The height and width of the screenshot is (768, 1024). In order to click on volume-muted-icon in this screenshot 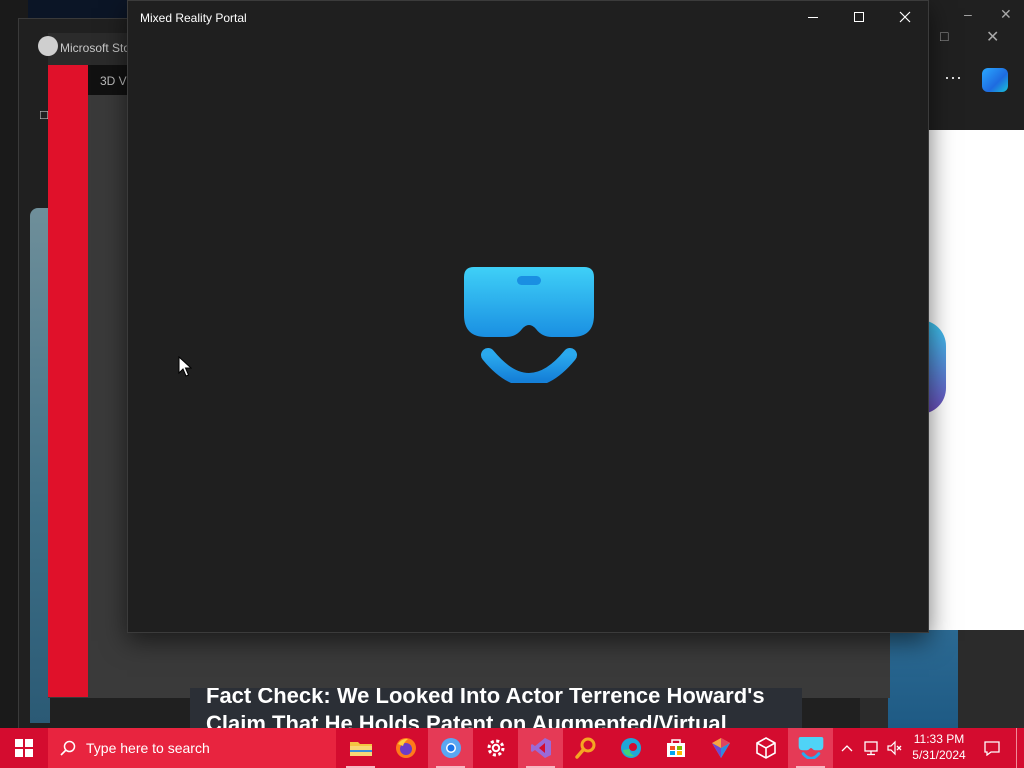, I will do `click(894, 748)`.